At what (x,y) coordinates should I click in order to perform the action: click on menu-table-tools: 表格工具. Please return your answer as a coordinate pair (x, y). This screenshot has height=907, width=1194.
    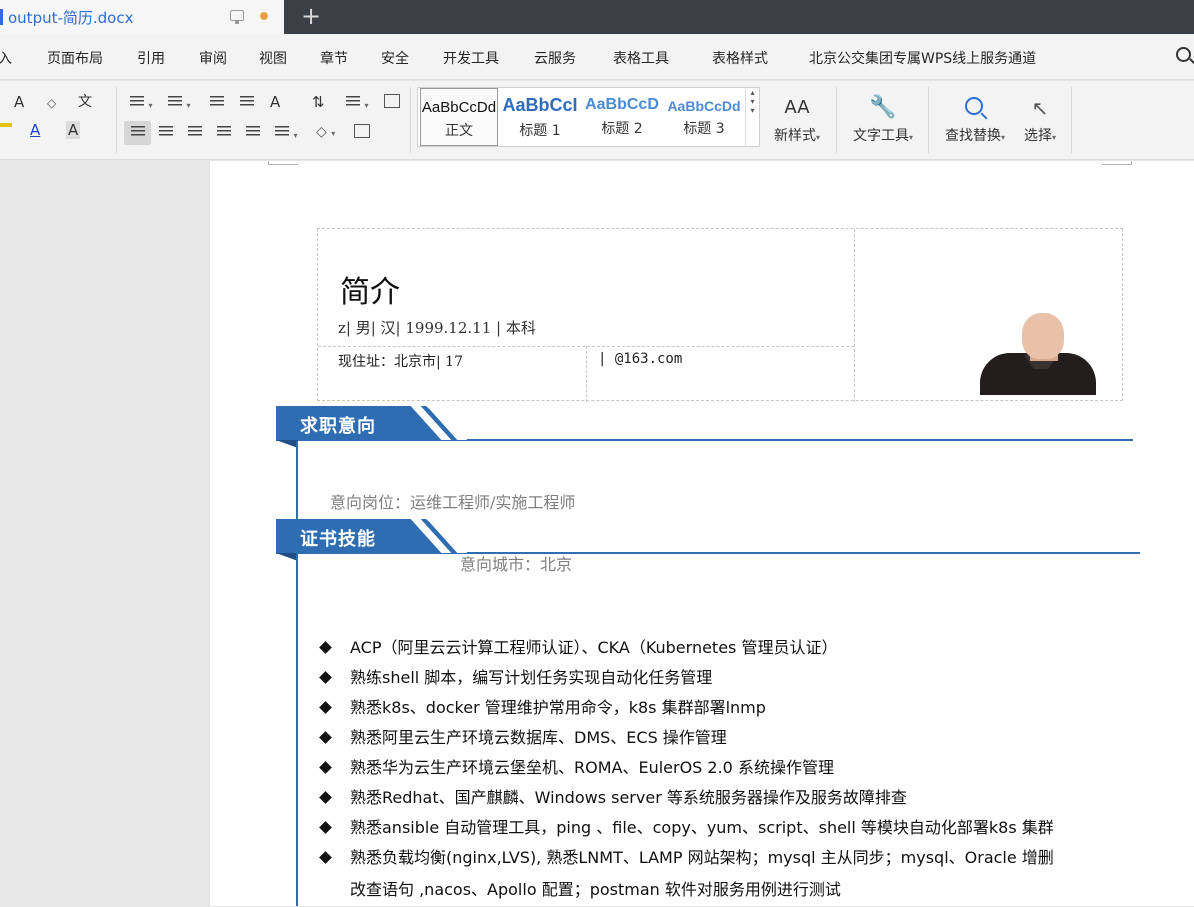
    Looking at the image, I should click on (641, 58).